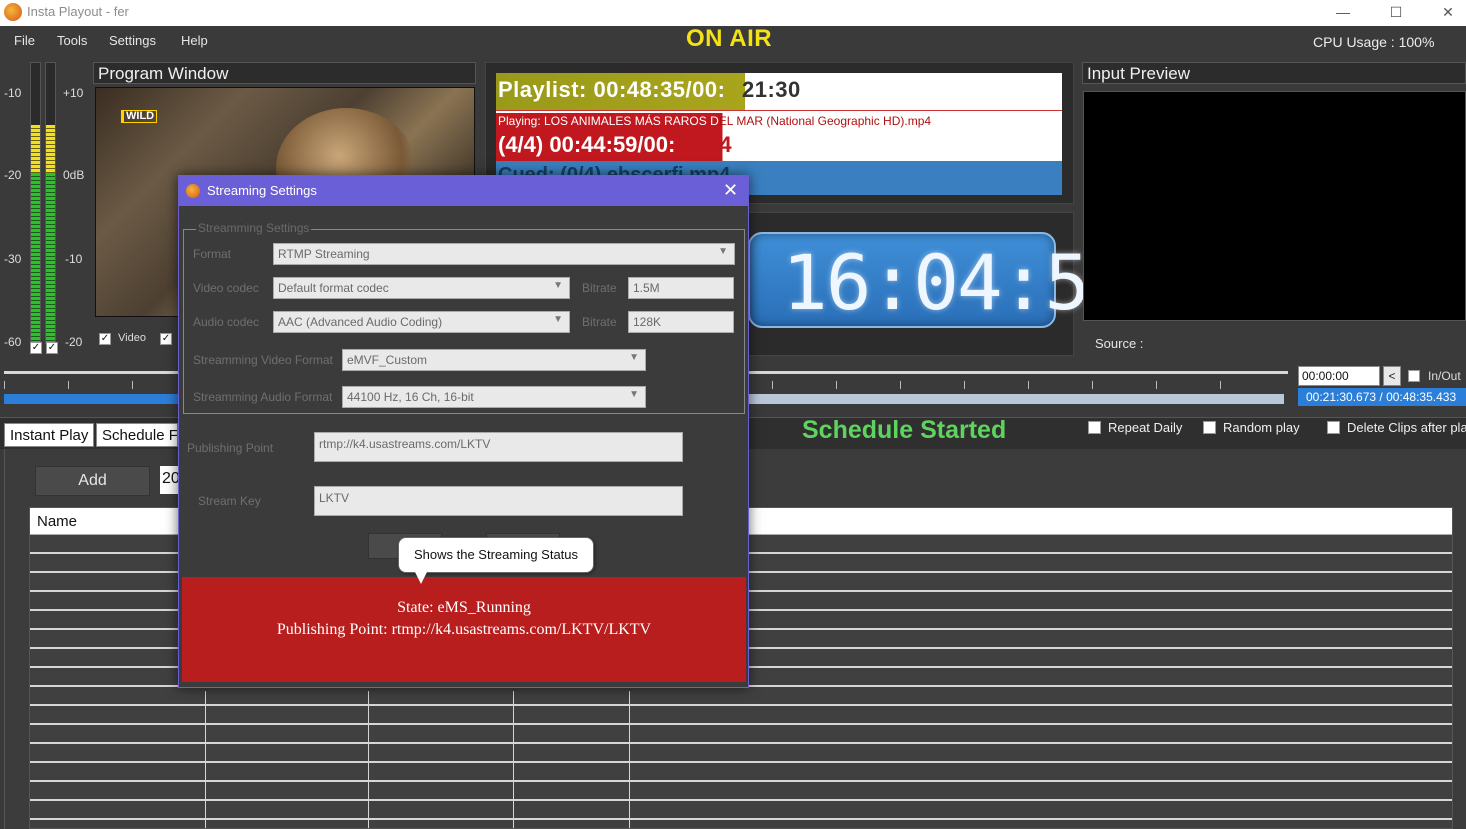 Image resolution: width=1466 pixels, height=829 pixels. Describe the element at coordinates (254, 228) in the screenshot. I see `group-legend: Streamming Settings` at that location.